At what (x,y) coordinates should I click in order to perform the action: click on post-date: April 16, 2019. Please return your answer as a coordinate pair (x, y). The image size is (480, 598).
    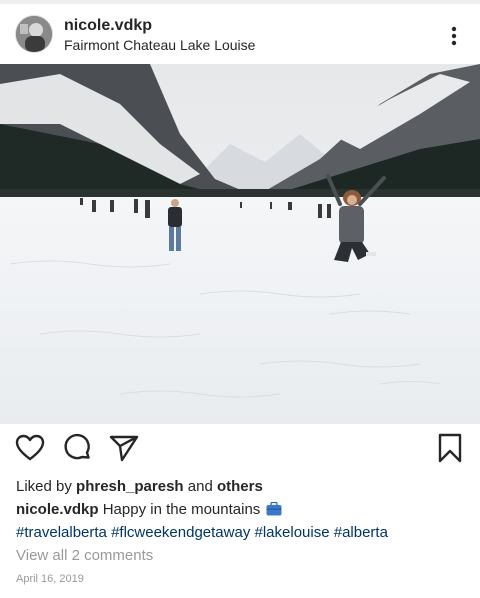
    Looking at the image, I should click on (50, 579).